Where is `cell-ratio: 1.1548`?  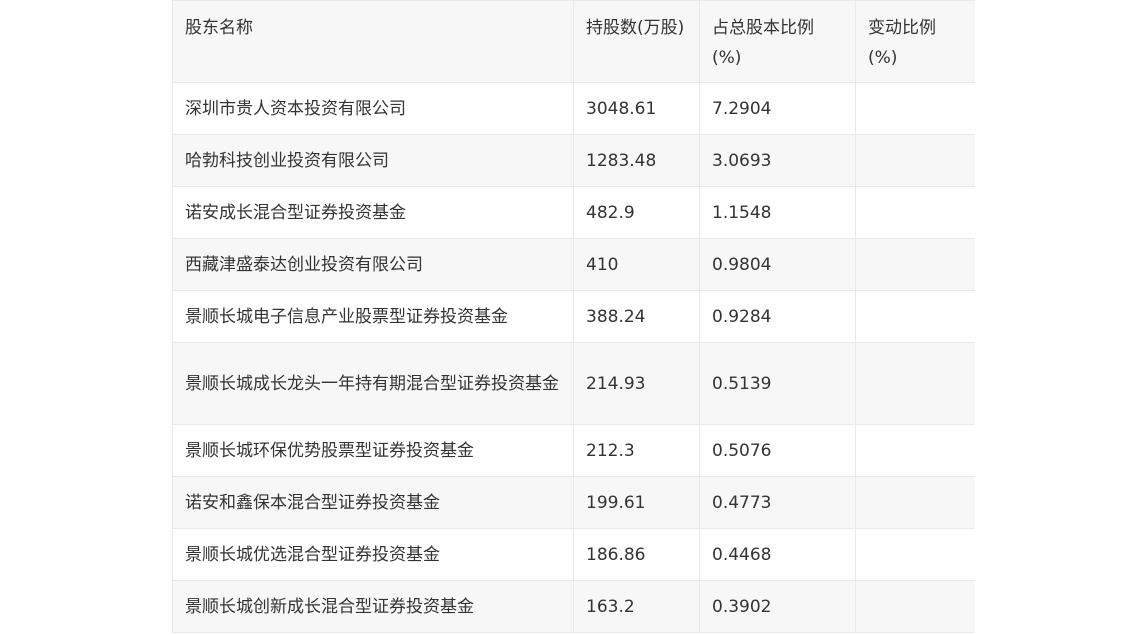 cell-ratio: 1.1548 is located at coordinates (777, 212).